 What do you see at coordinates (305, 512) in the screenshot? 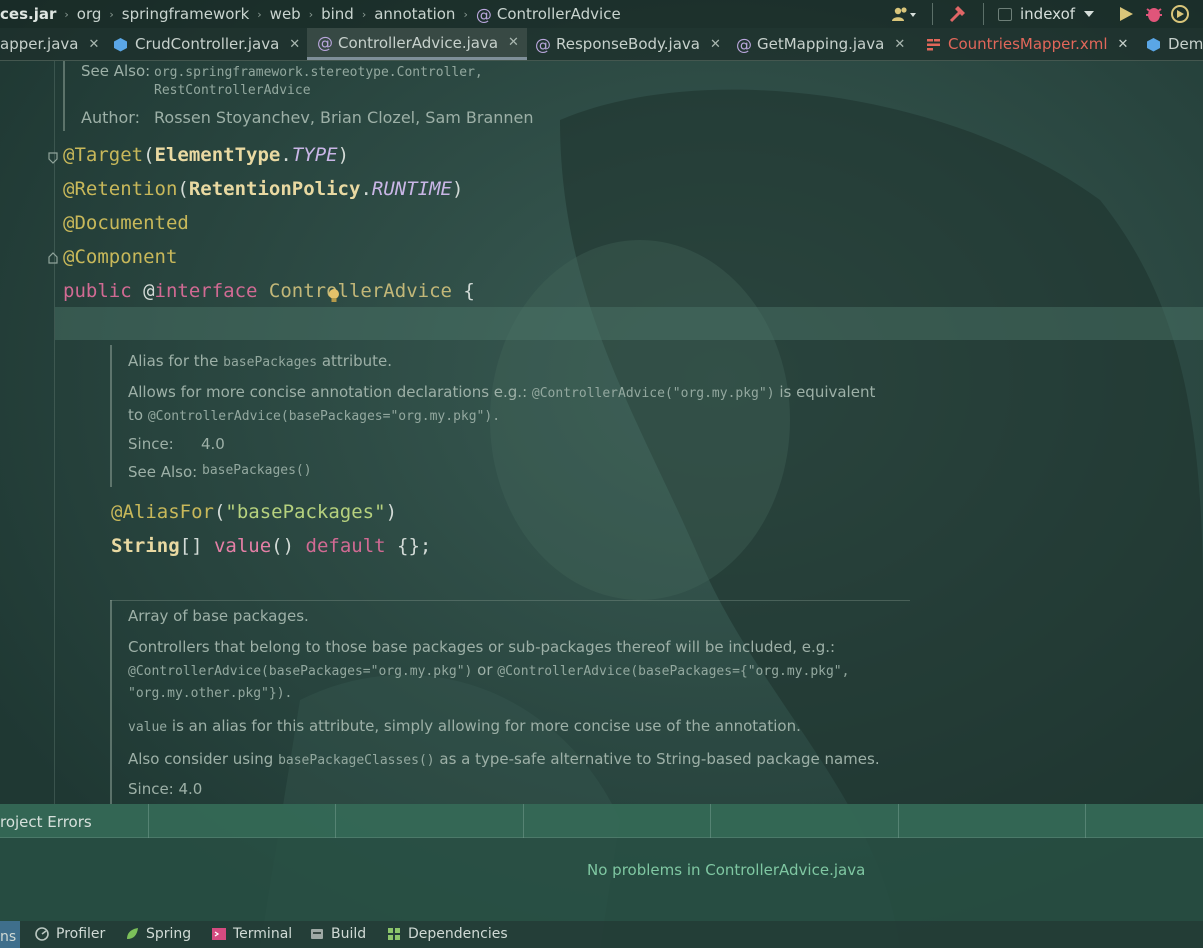
I see `string-token: "basePackages"` at bounding box center [305, 512].